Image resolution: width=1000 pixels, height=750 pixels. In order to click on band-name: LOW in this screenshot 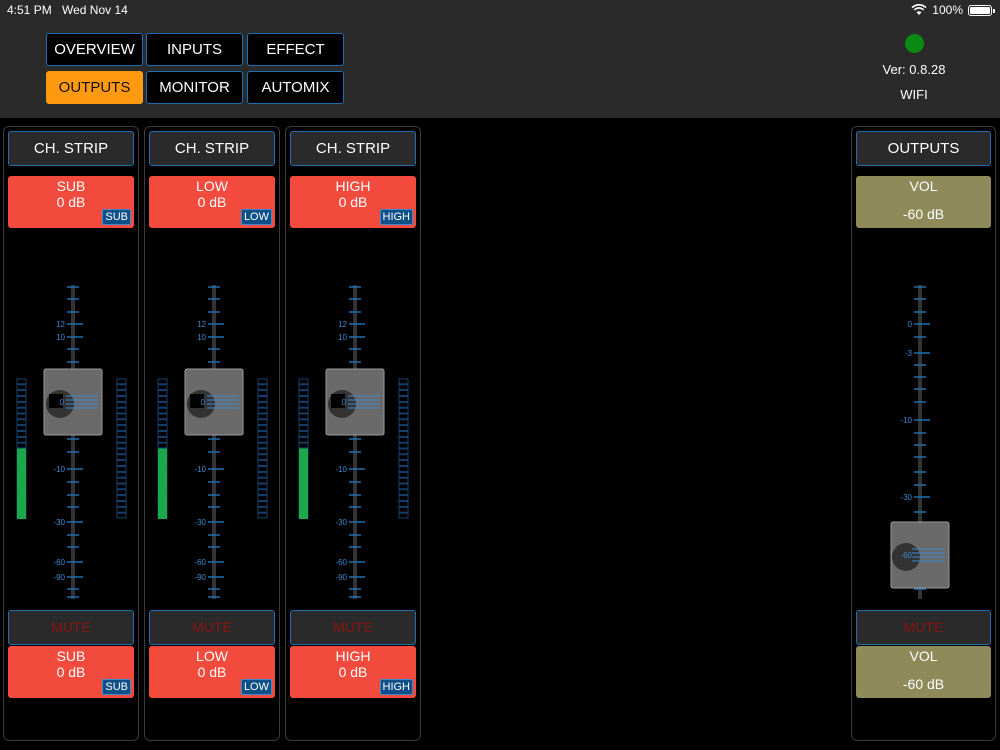, I will do `click(212, 186)`.